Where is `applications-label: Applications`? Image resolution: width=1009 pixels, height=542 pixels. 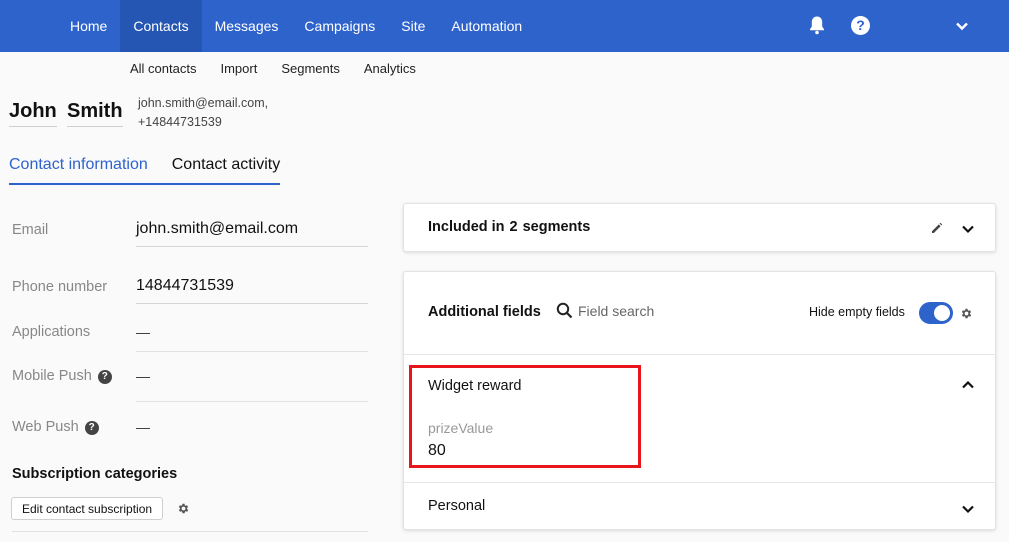
applications-label: Applications is located at coordinates (51, 332).